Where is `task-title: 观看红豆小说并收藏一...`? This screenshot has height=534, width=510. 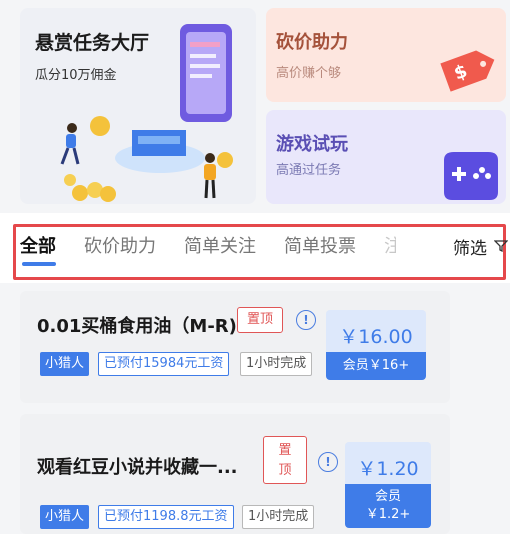 task-title: 观看红豆小说并收藏一... is located at coordinates (137, 466).